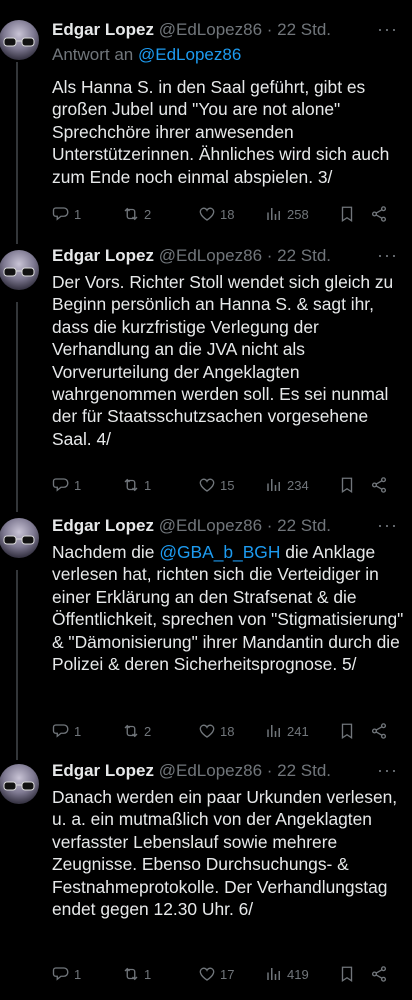 The height and width of the screenshot is (1000, 412). I want to click on views-button: 258, so click(287, 214).